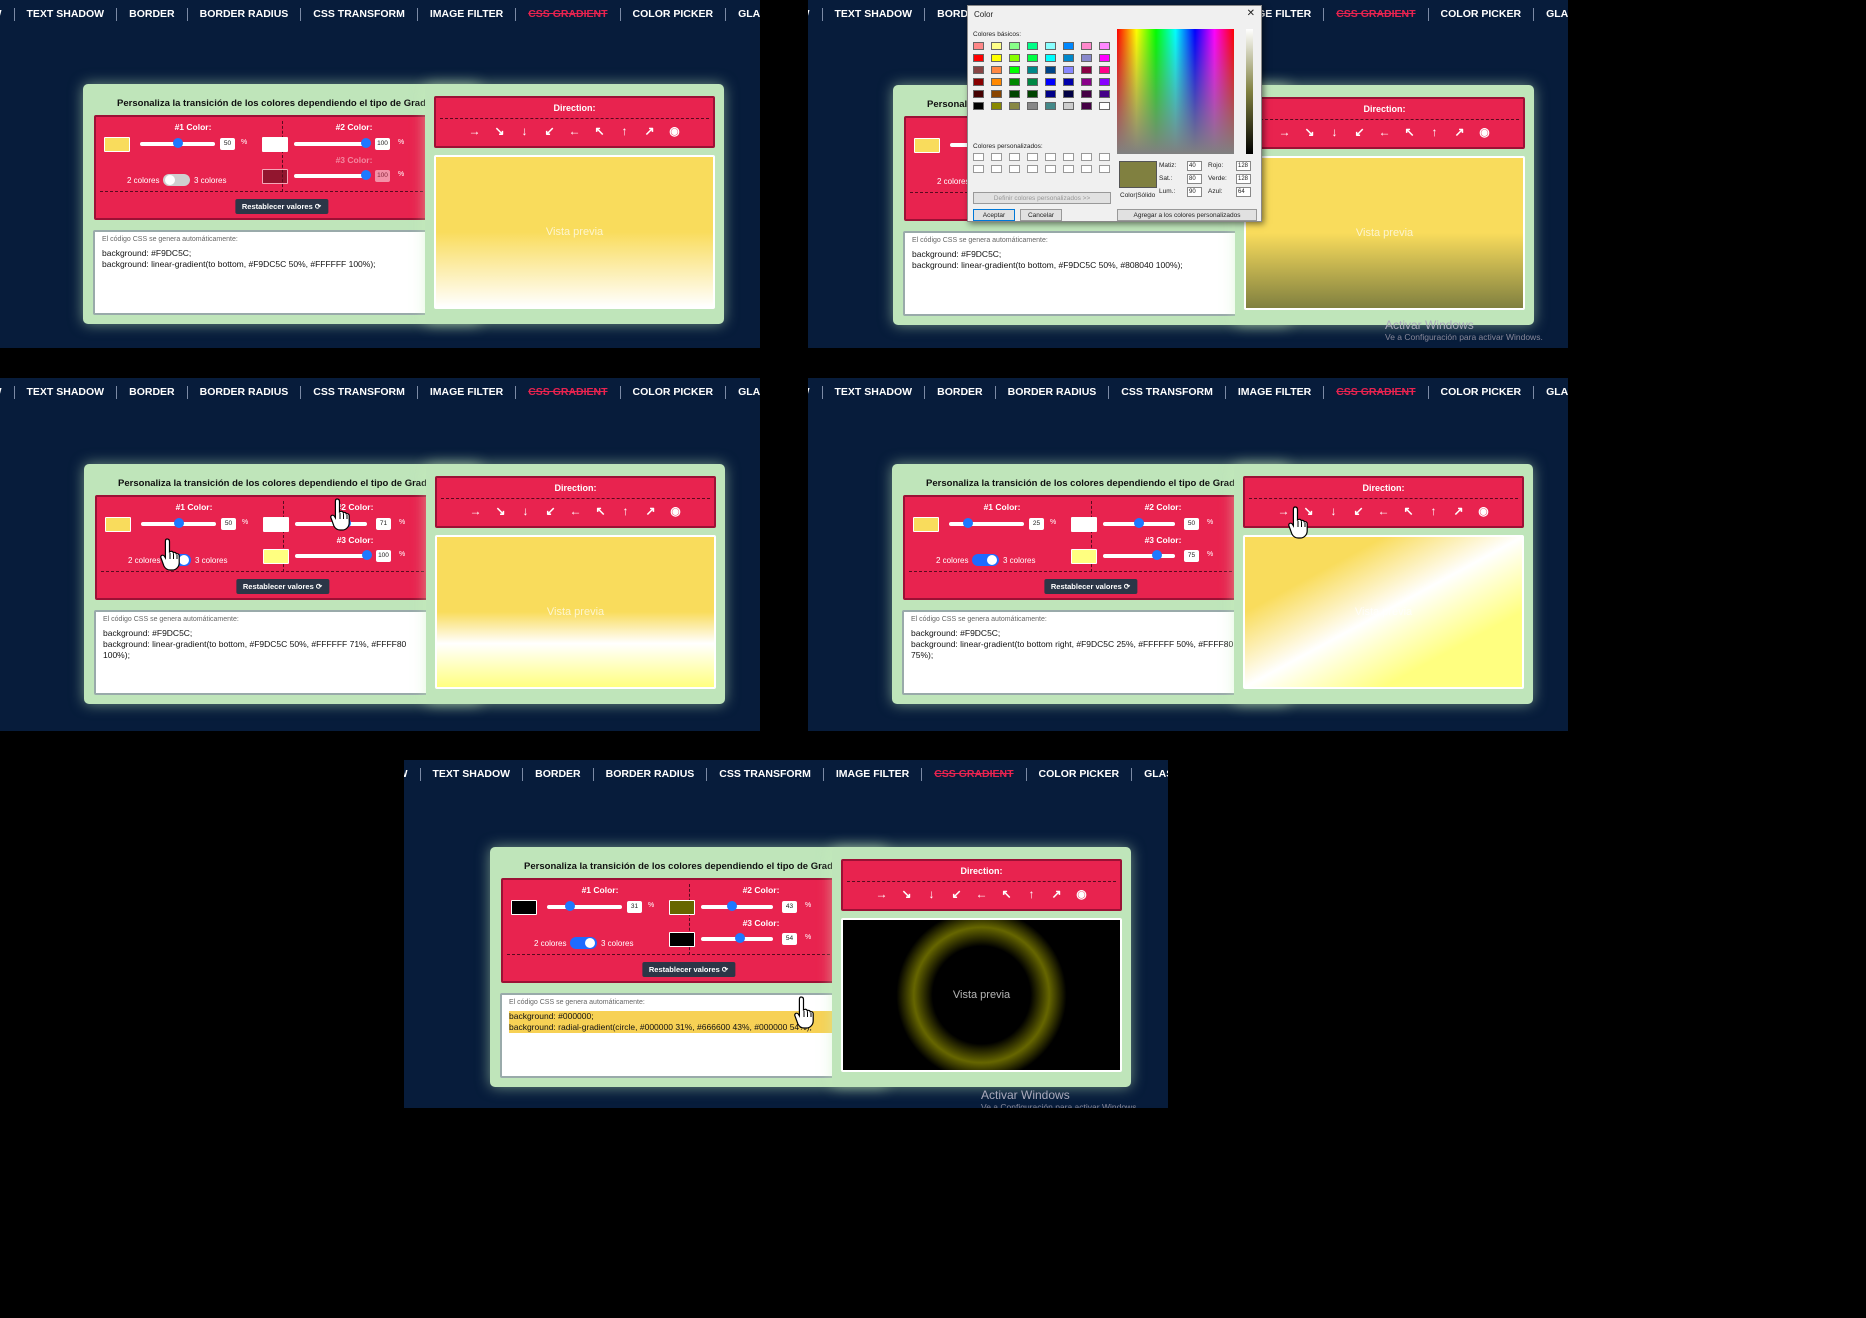 This screenshot has height=1318, width=1866. What do you see at coordinates (789, 939) in the screenshot?
I see `color3-stop: 54` at bounding box center [789, 939].